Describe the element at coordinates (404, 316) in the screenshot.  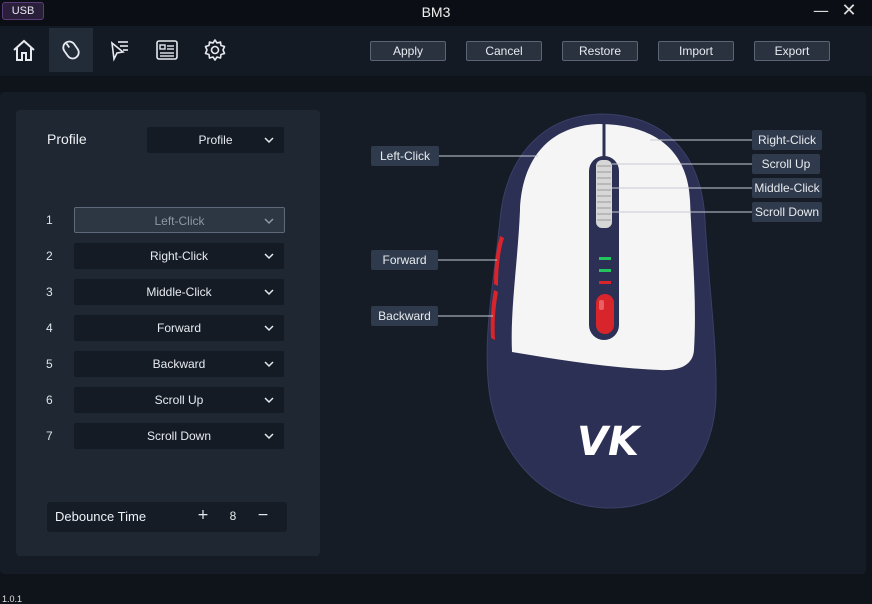
I see `backward-label: Backward` at that location.